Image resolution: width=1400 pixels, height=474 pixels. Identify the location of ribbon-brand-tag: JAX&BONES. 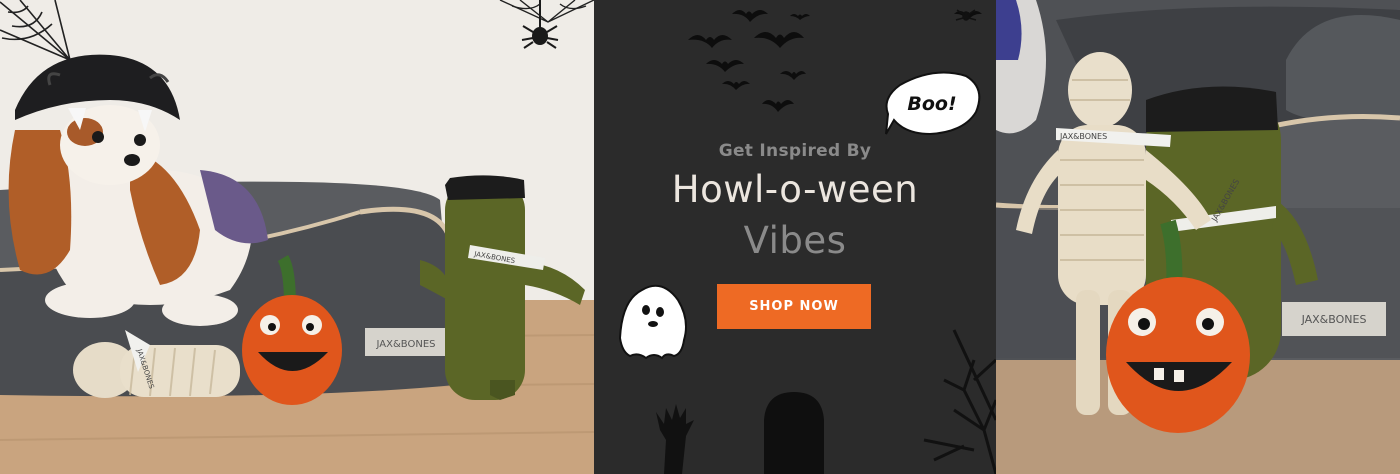
(1083, 136).